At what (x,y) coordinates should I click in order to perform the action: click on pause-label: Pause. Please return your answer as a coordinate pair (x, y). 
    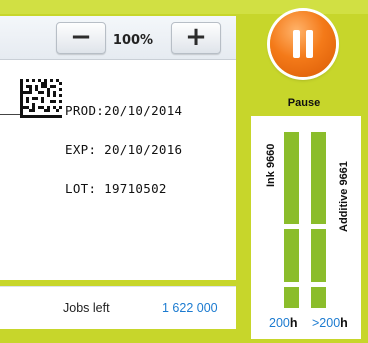
    Looking at the image, I should click on (304, 103).